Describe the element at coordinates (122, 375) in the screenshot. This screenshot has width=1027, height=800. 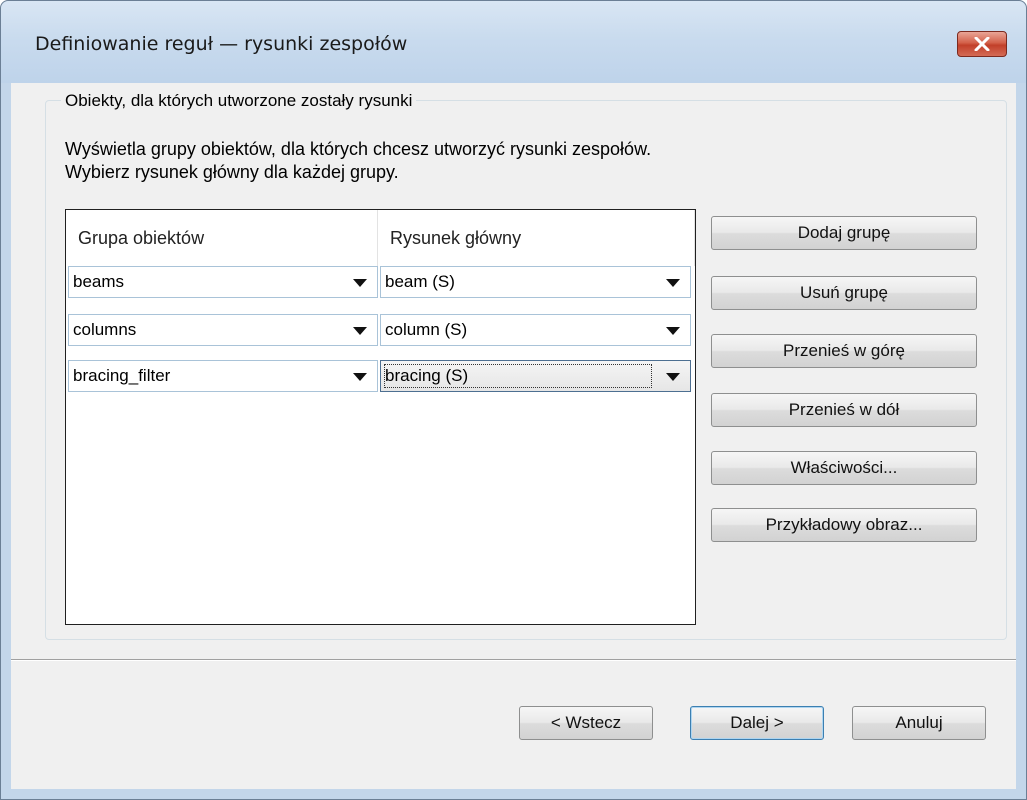
I see `object-group-value: bracing_filter` at that location.